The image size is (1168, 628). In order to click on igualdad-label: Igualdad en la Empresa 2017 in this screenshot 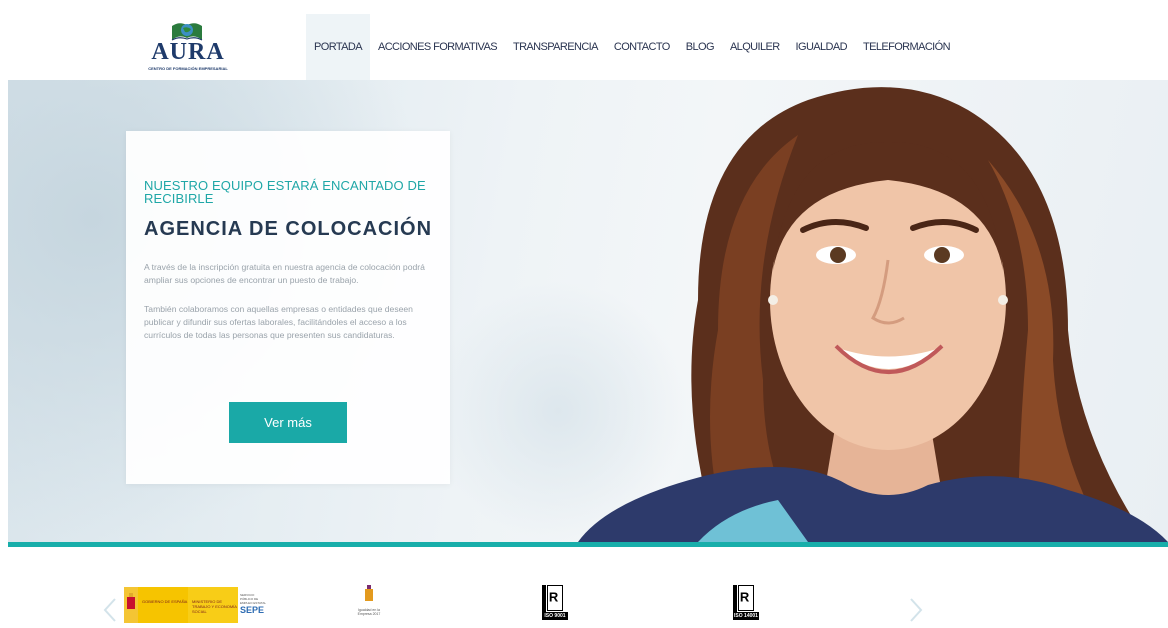, I will do `click(369, 612)`.